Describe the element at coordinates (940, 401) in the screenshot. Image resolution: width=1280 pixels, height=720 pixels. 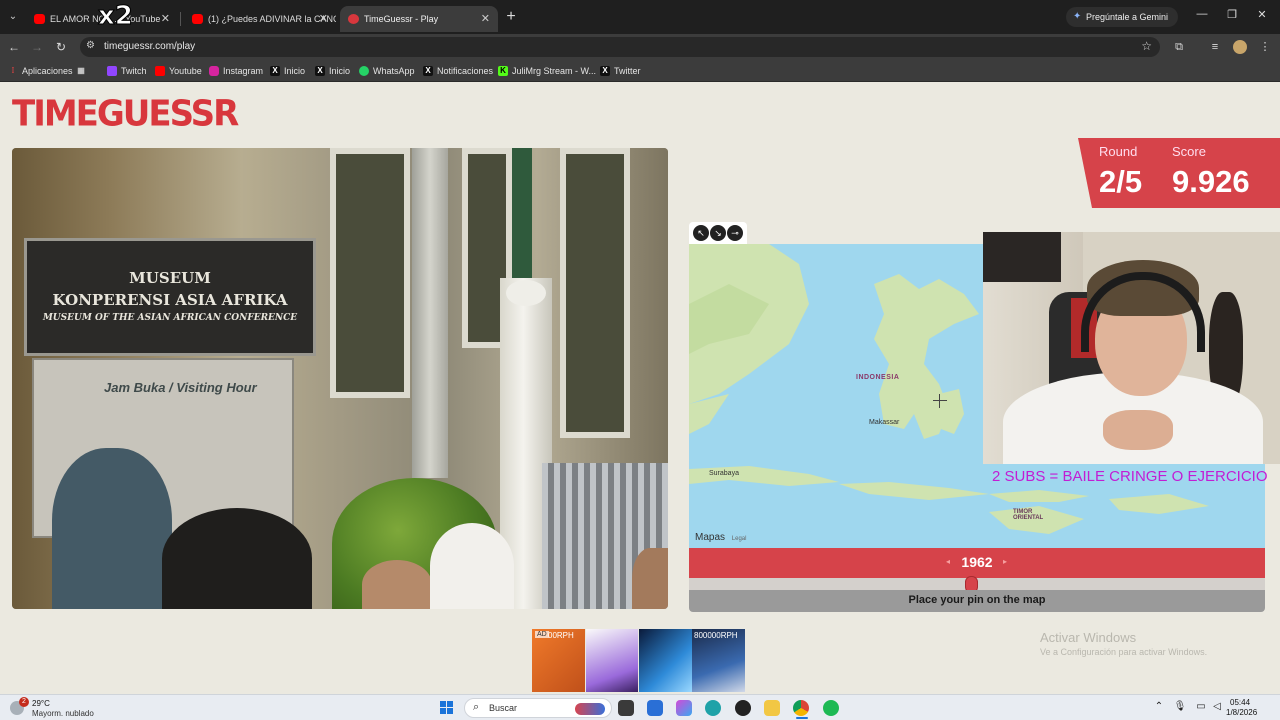
I see `map-cursor-icon` at that location.